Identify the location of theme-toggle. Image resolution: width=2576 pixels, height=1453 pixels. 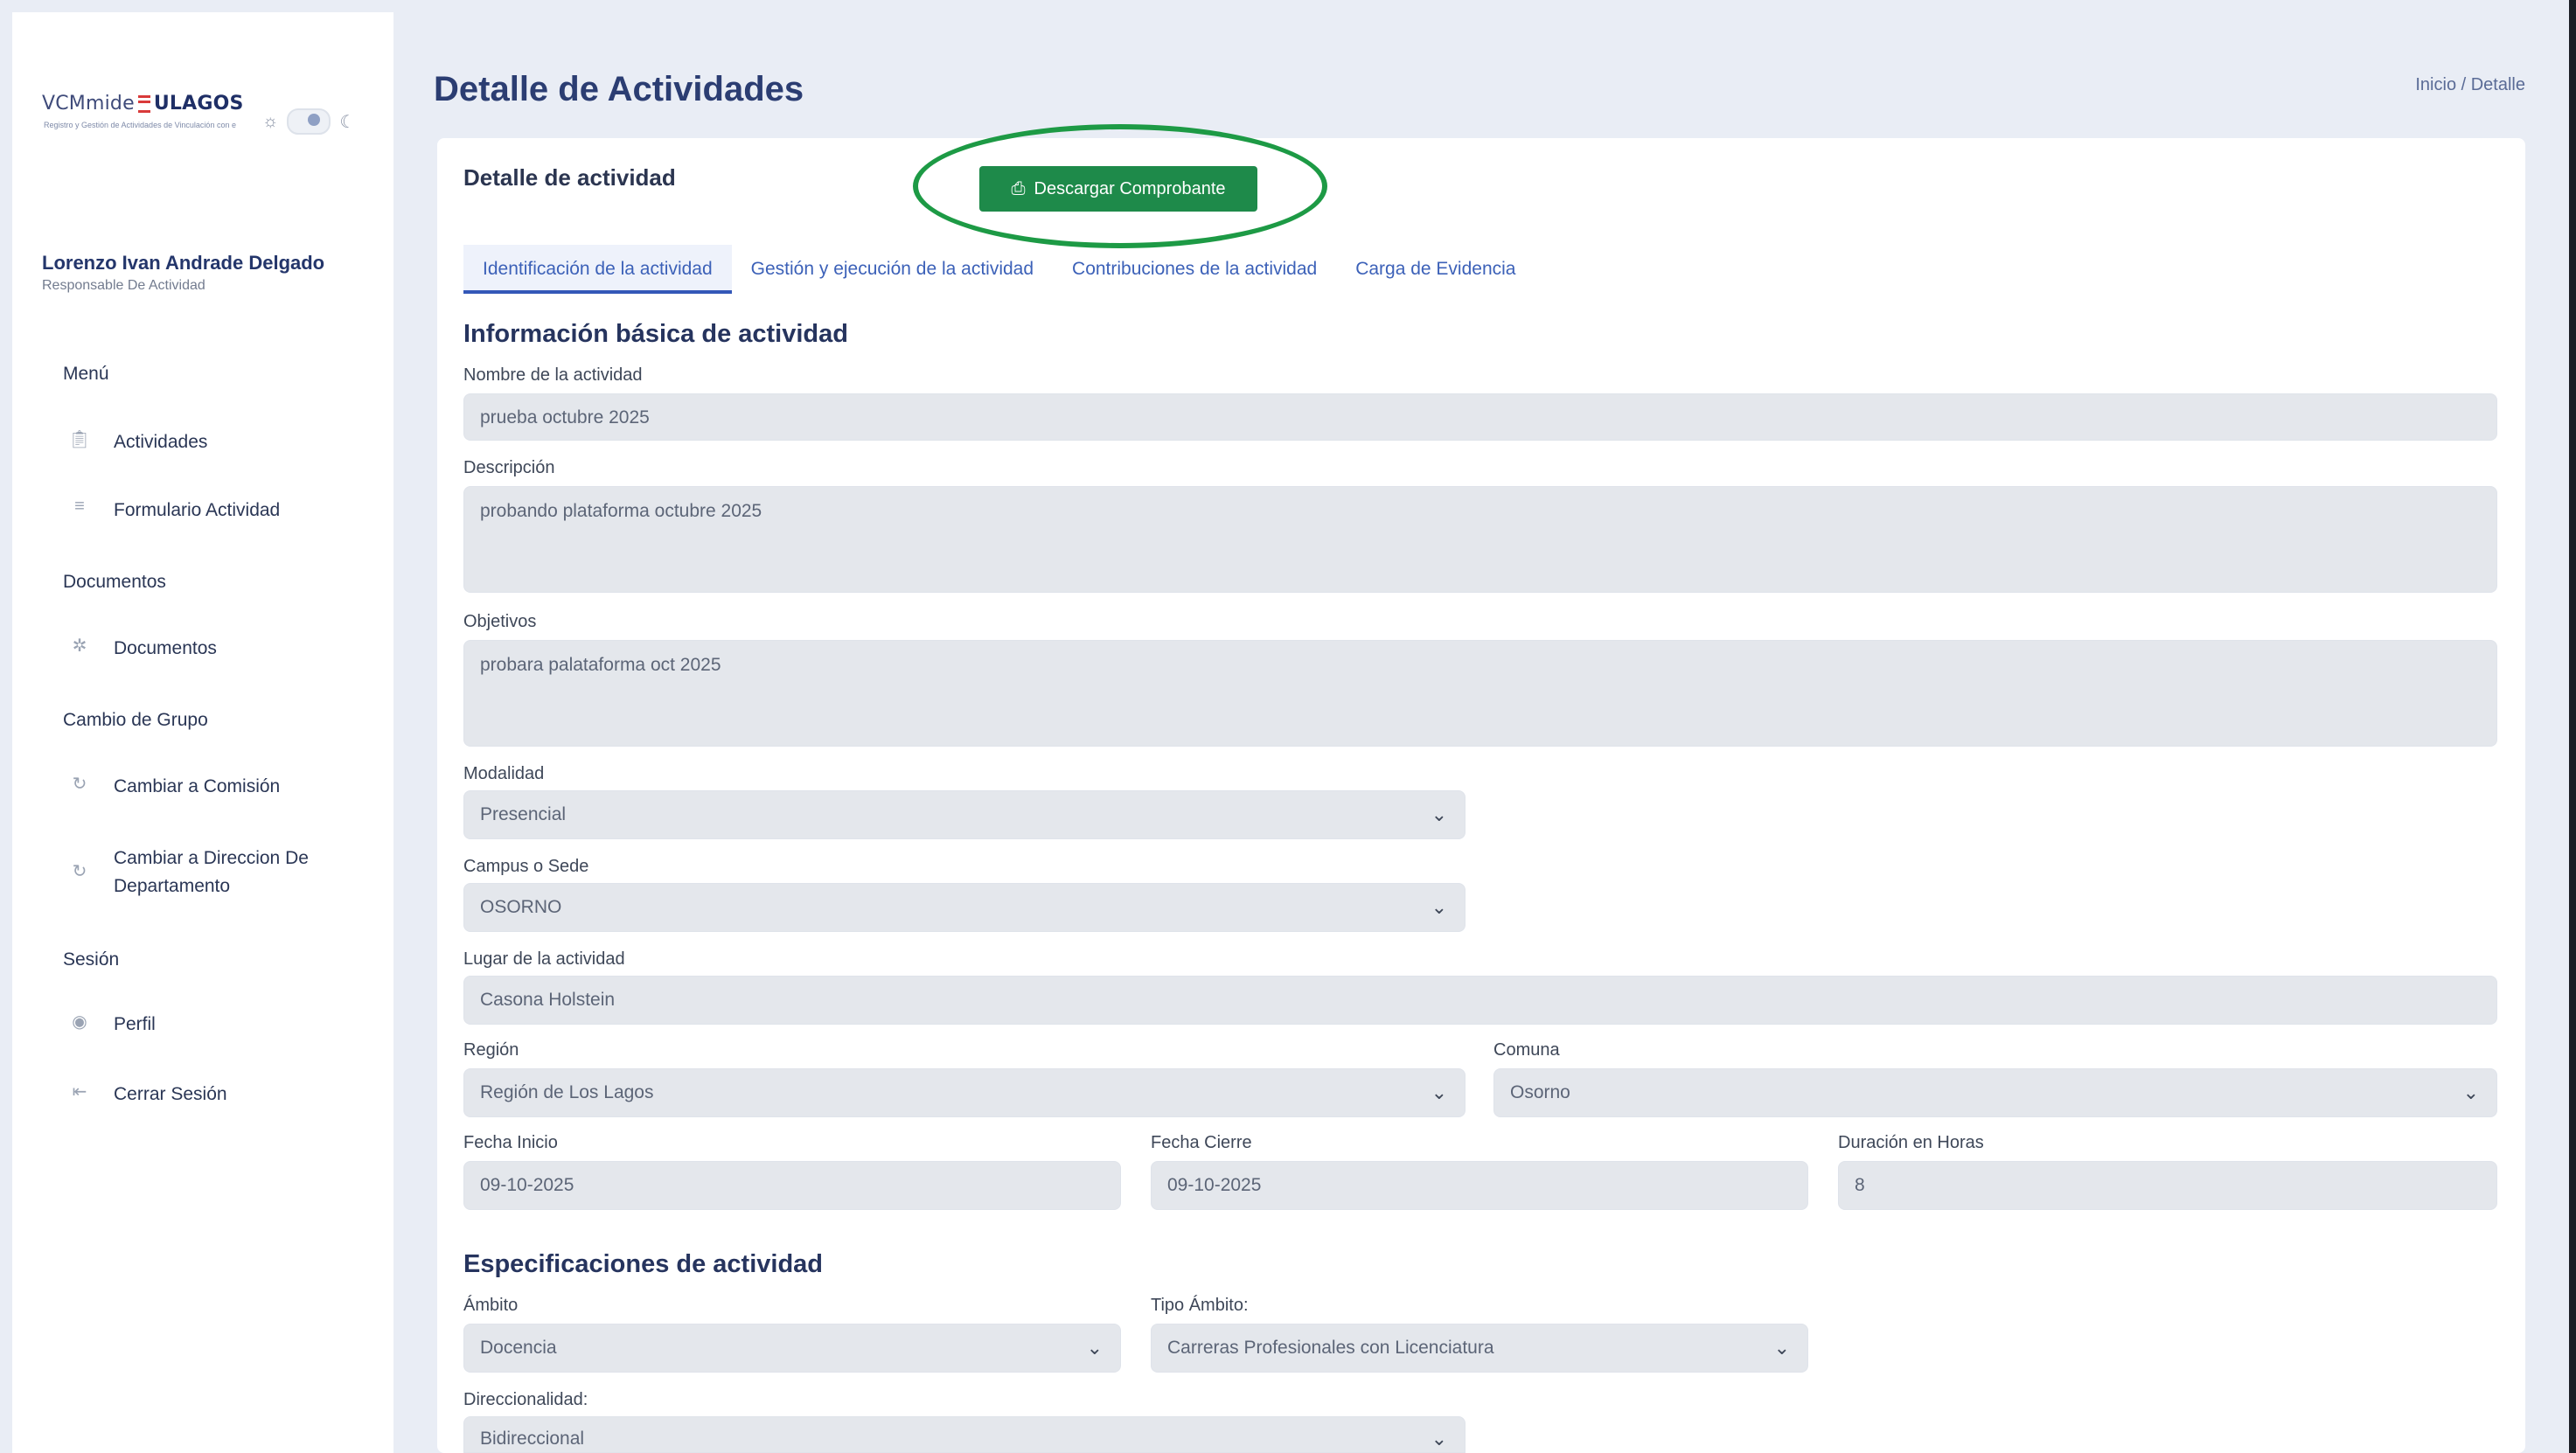
(309, 121).